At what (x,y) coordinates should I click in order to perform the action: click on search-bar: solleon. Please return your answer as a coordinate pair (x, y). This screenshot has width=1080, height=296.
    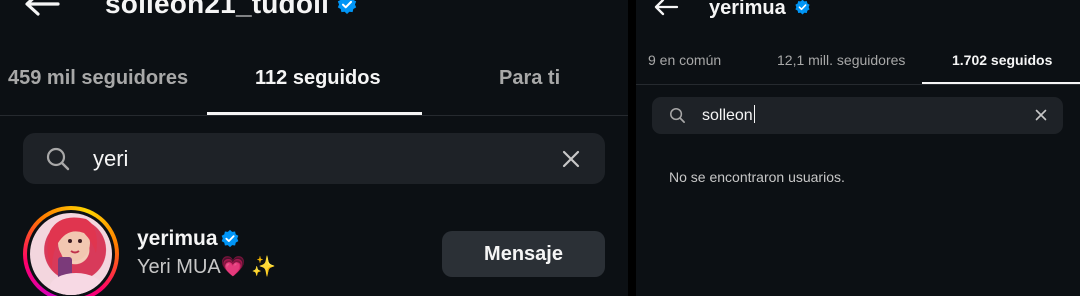
    Looking at the image, I should click on (857, 115).